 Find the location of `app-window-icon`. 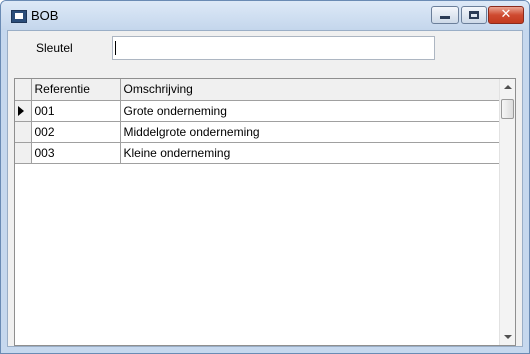

app-window-icon is located at coordinates (19, 16).